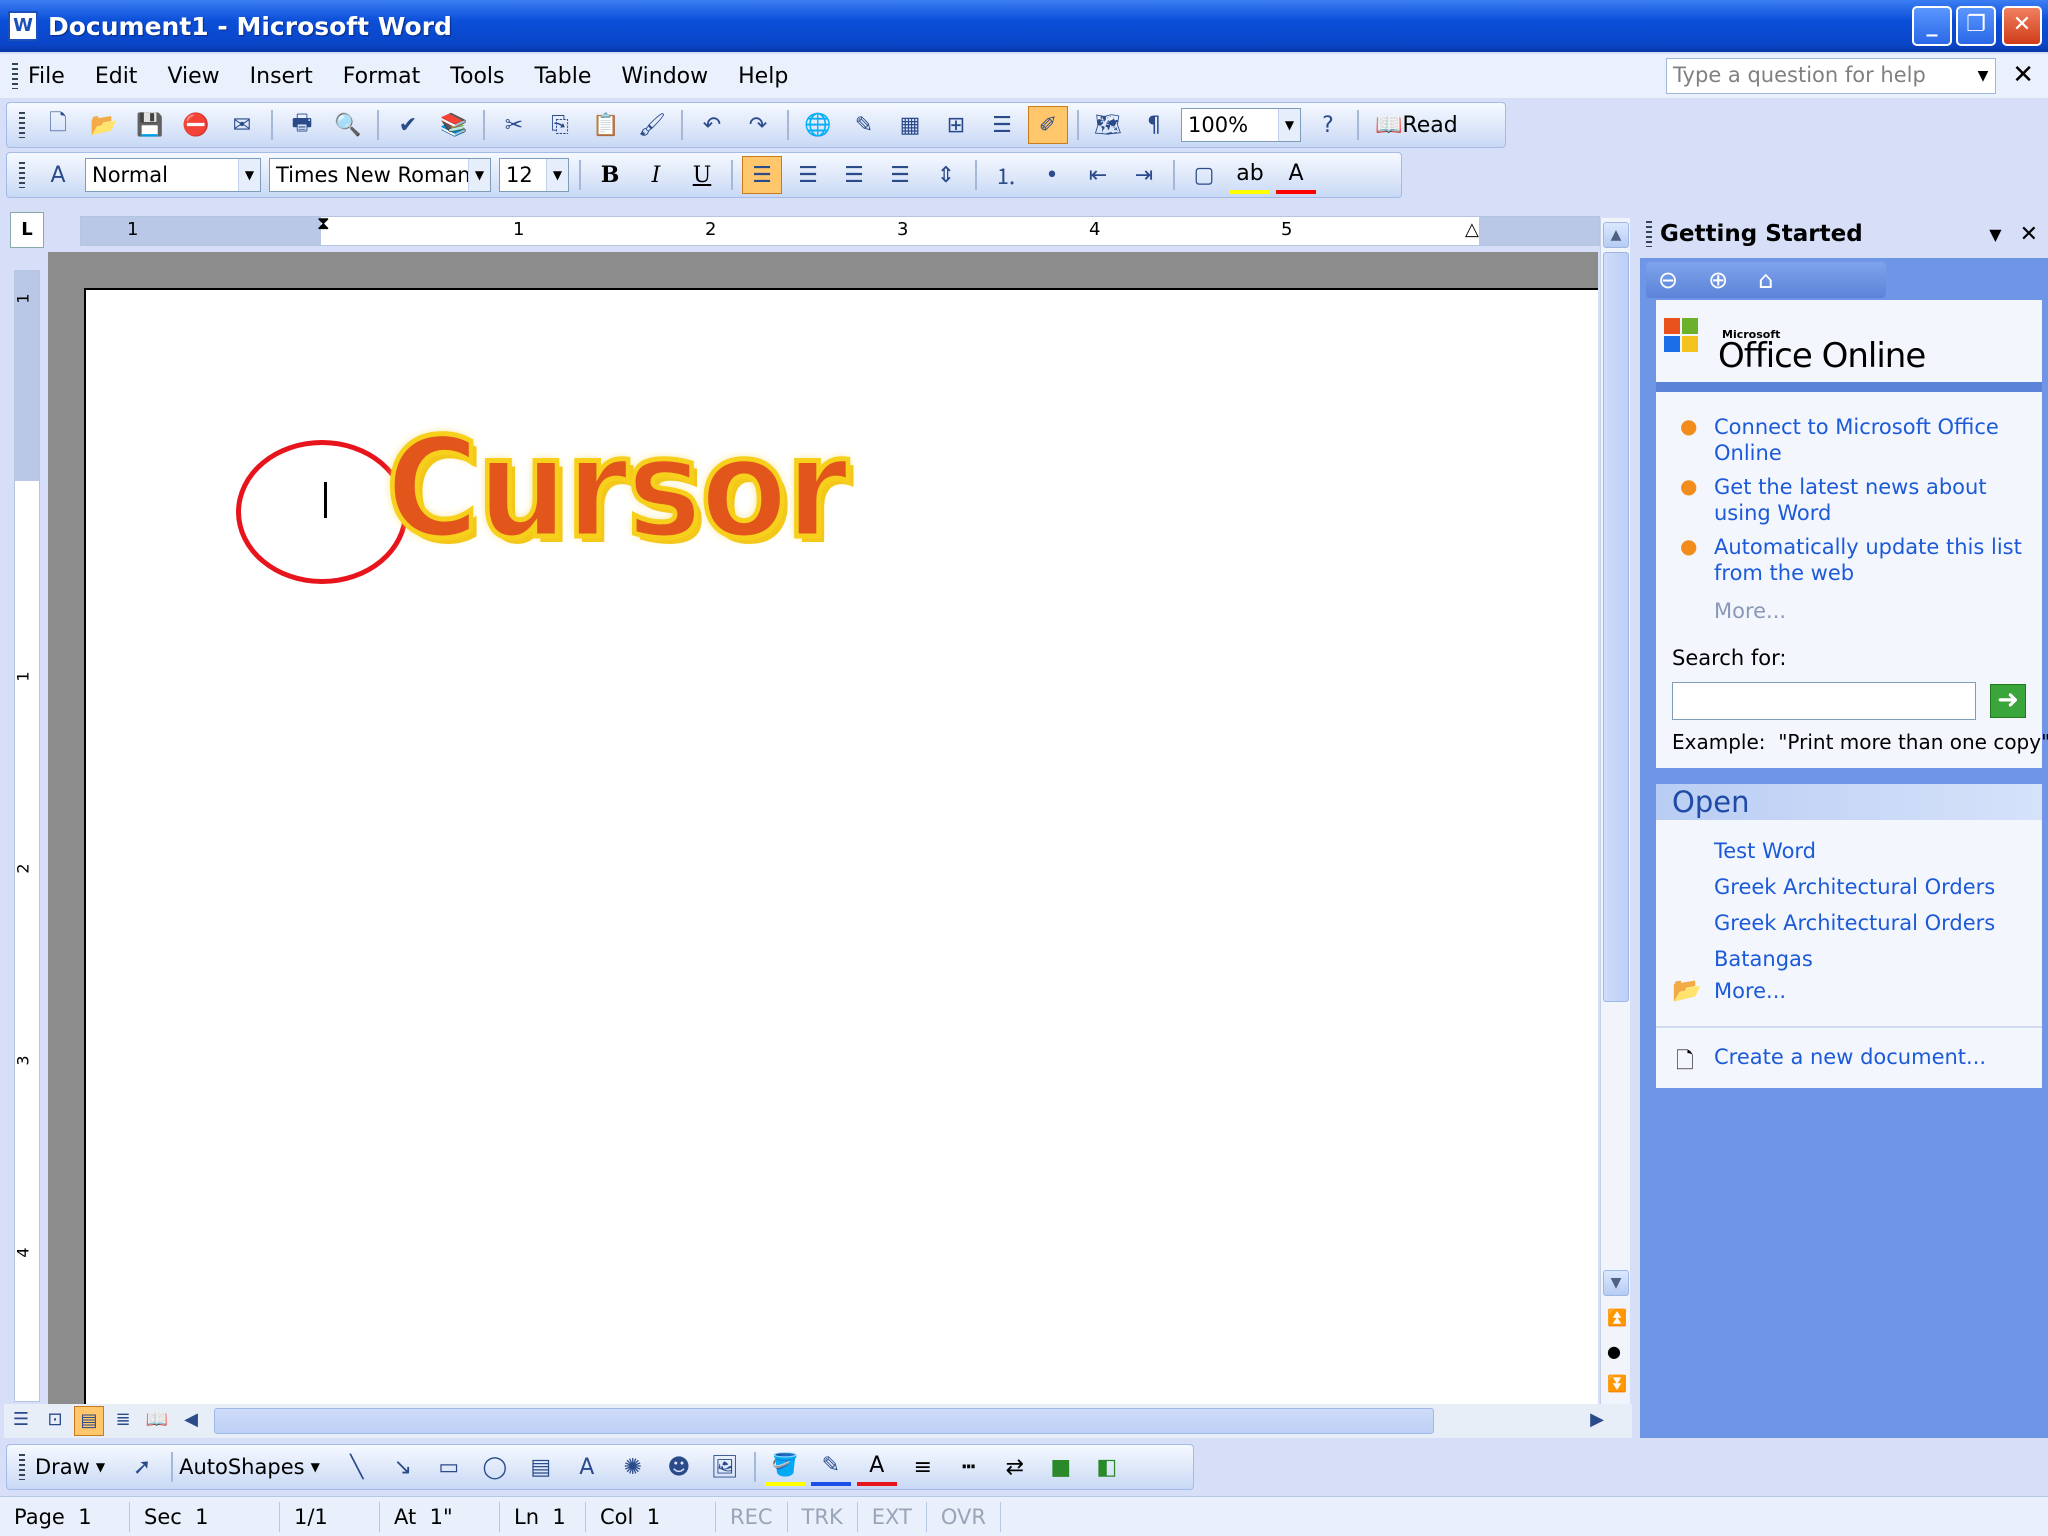  What do you see at coordinates (1765, 851) in the screenshot?
I see `recent-file: Test Word` at bounding box center [1765, 851].